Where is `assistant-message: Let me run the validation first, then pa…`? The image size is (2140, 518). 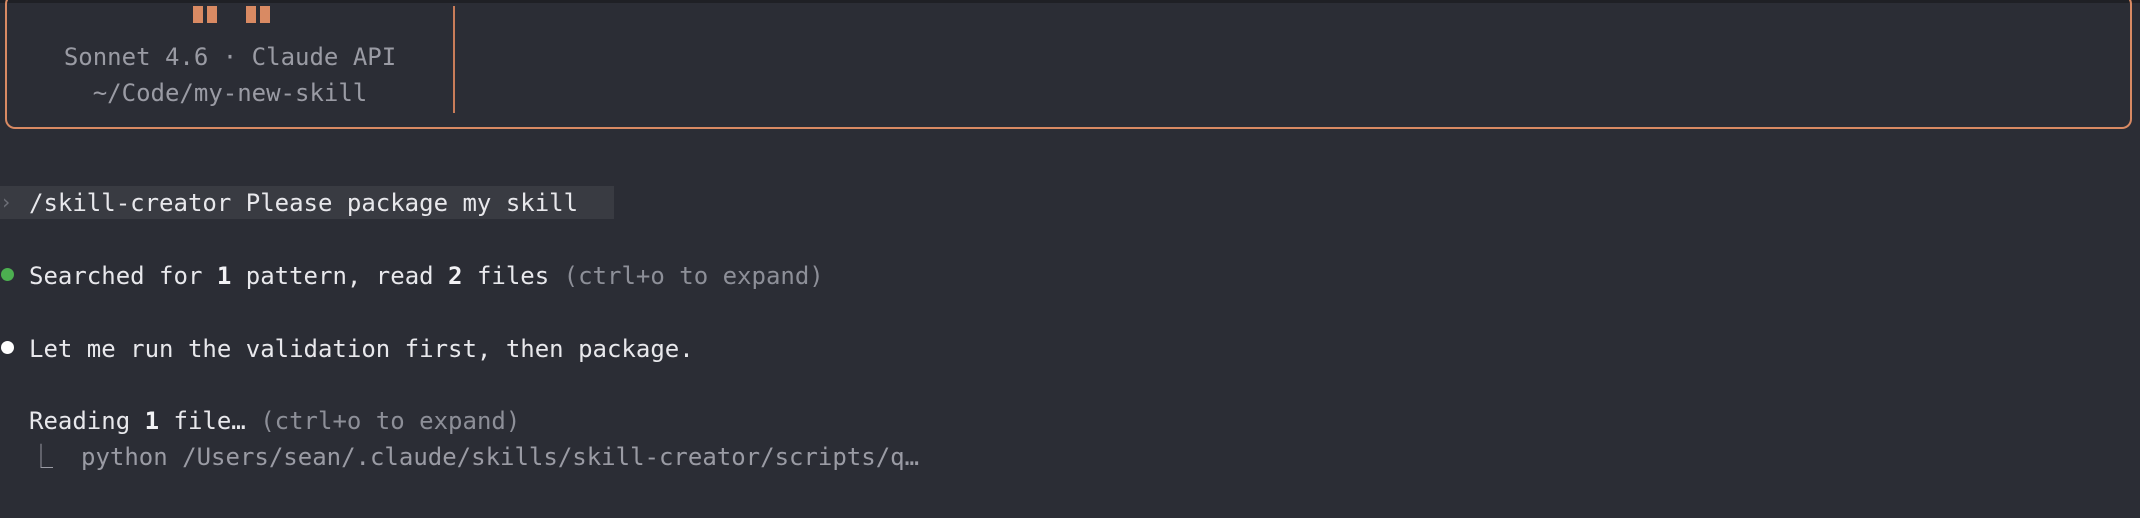 assistant-message: Let me run the validation first, then pa… is located at coordinates (361, 349).